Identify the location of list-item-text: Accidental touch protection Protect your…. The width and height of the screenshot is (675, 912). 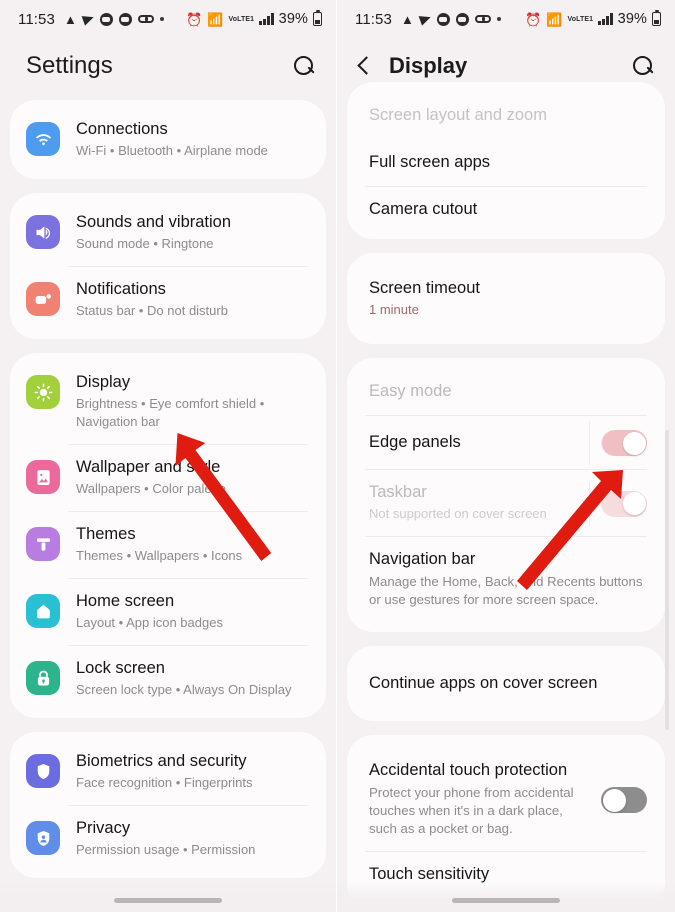
(478, 799).